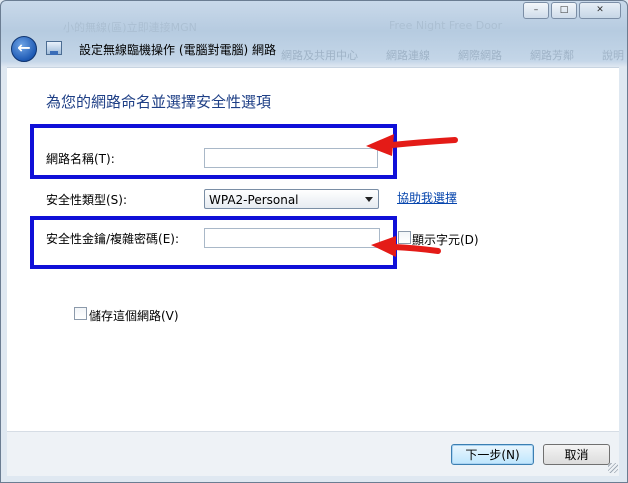 This screenshot has width=628, height=483. Describe the element at coordinates (452, 55) in the screenshot. I see `background-toolbar: 網路及共用中心 網路連線 網際網路 網路芳鄰 說明` at that location.